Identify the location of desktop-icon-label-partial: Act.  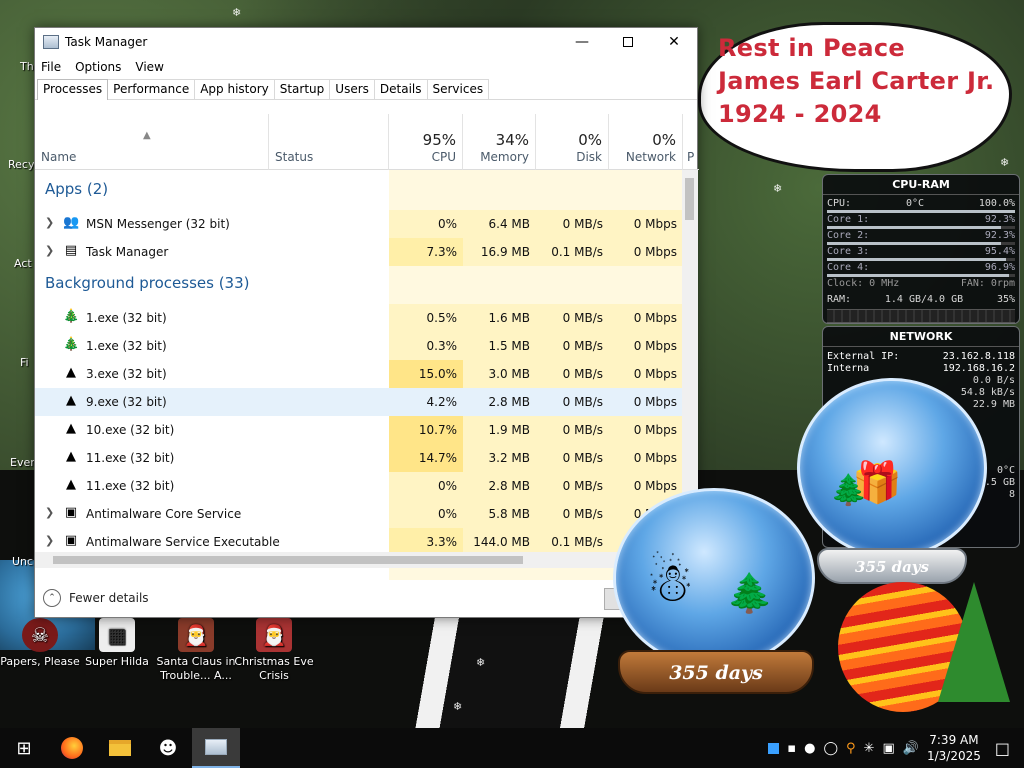
(23, 263).